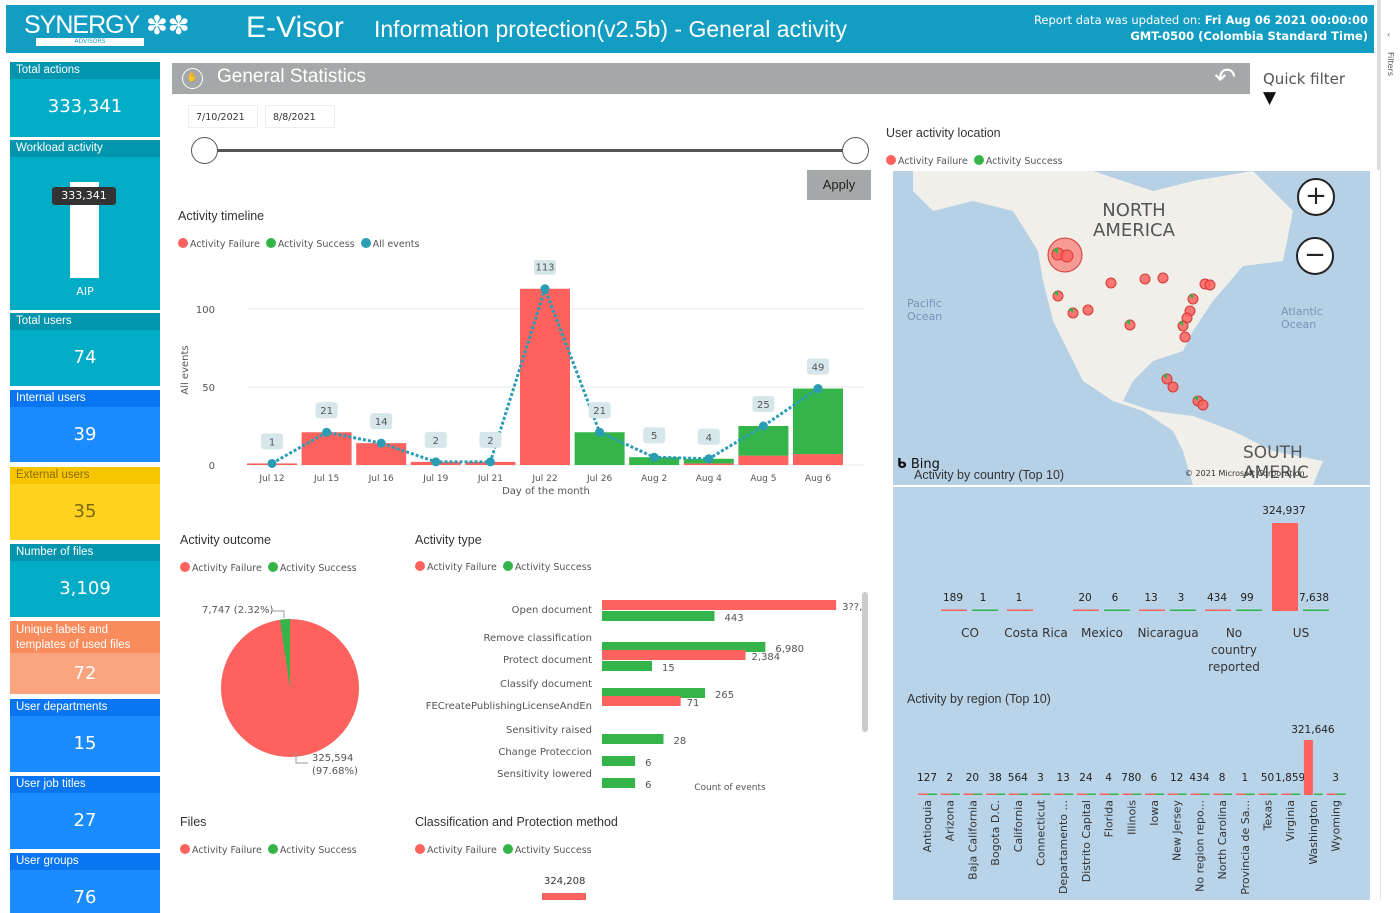 Image resolution: width=1400 pixels, height=913 pixels. What do you see at coordinates (1315, 256) in the screenshot?
I see `map-zoom-out-button: −` at bounding box center [1315, 256].